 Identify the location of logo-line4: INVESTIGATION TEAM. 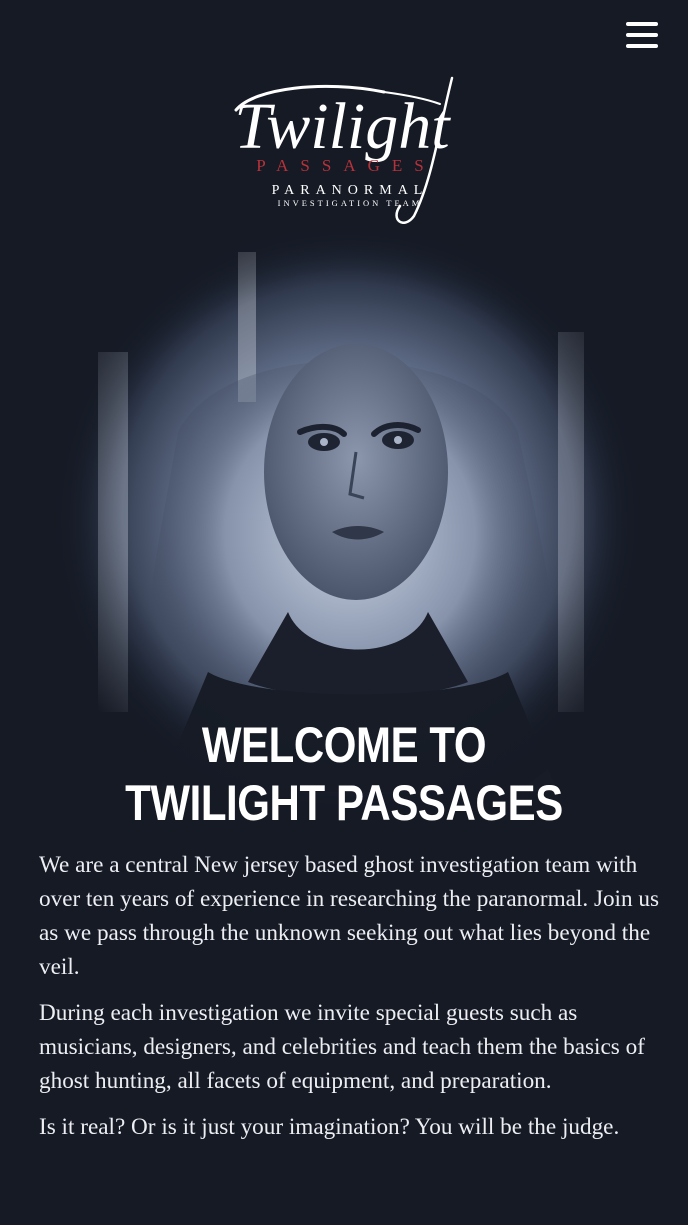
(350, 203).